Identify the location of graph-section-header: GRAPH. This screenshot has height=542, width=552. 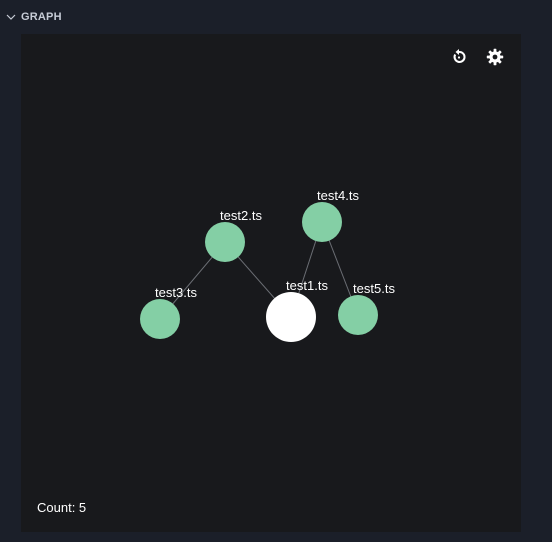
(276, 17).